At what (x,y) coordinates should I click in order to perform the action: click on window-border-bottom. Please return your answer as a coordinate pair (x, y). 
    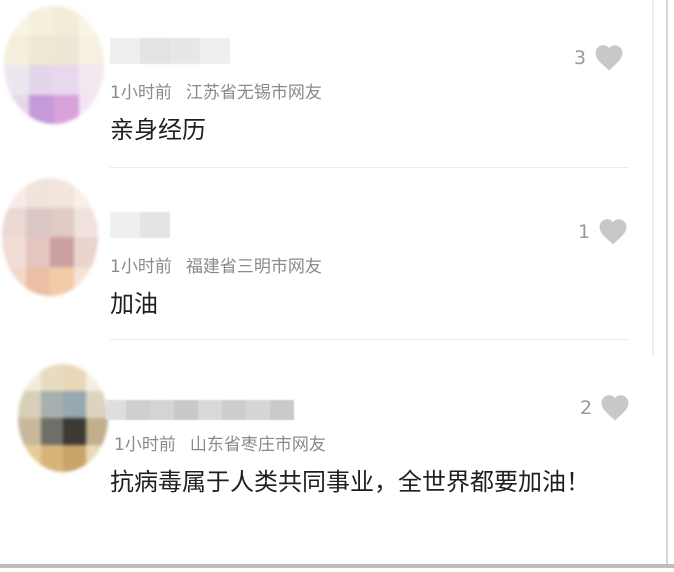
    Looking at the image, I should click on (337, 566).